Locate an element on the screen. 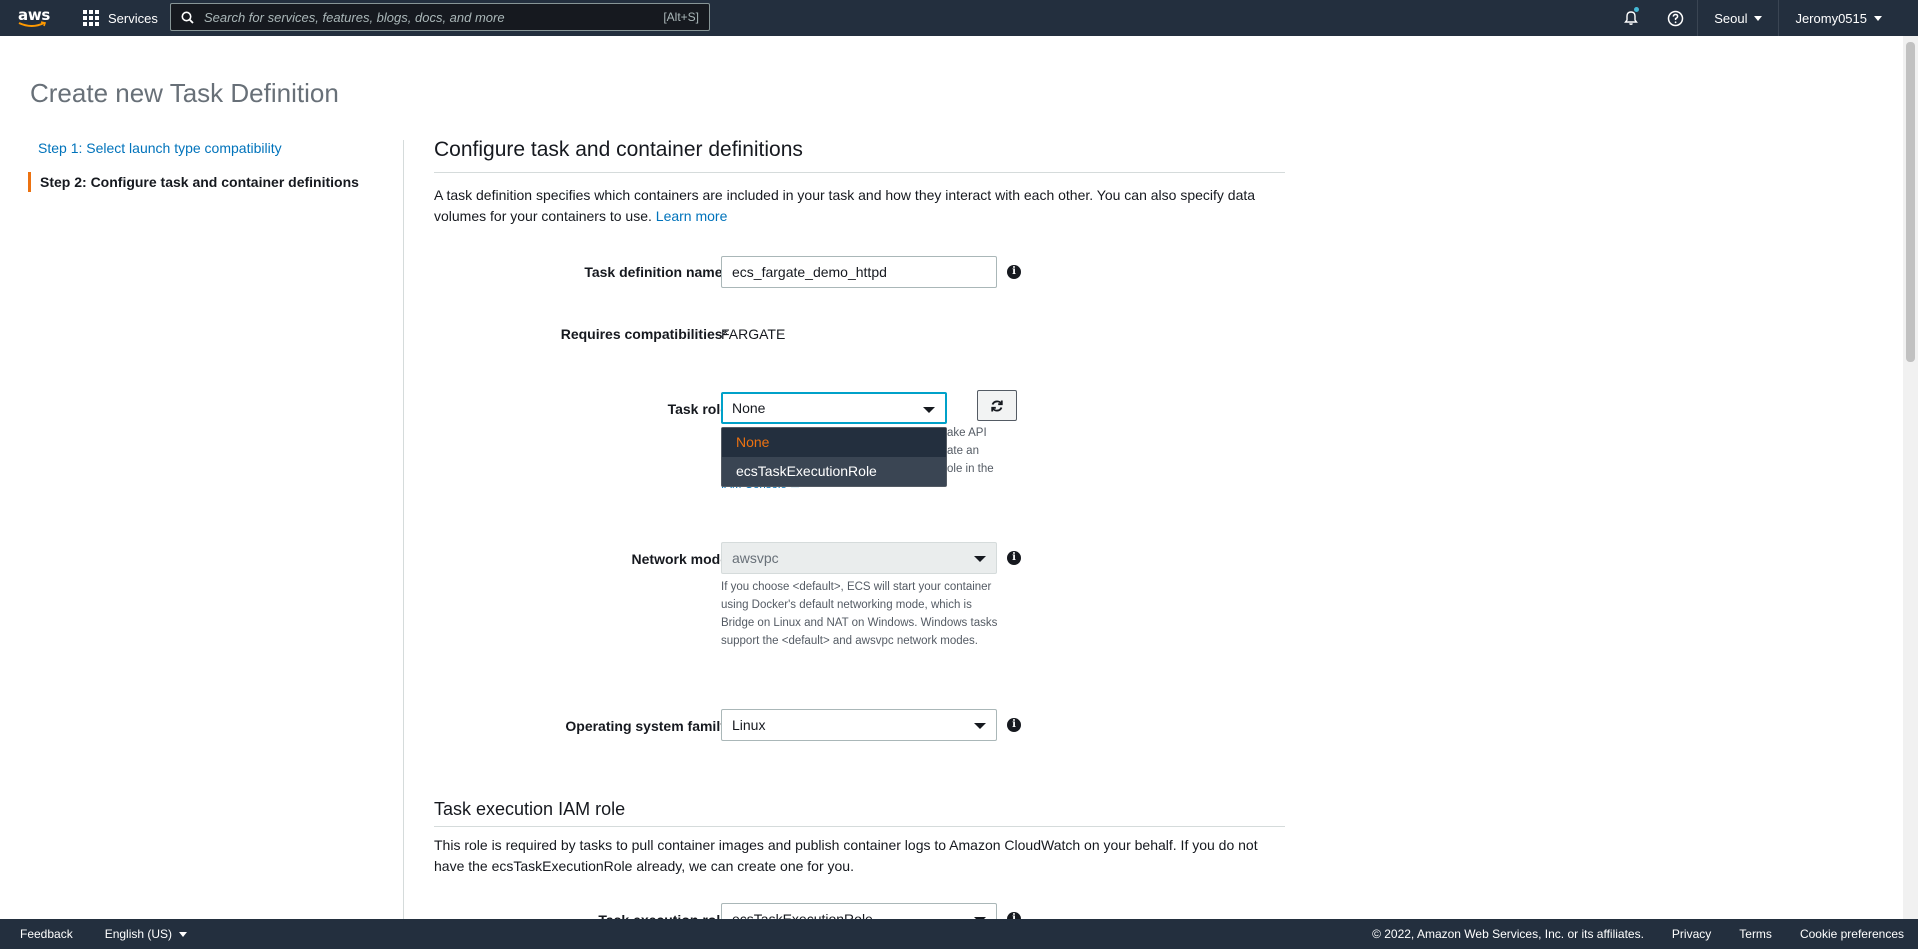 The width and height of the screenshot is (1918, 949). region-label: Seoul is located at coordinates (1731, 18).